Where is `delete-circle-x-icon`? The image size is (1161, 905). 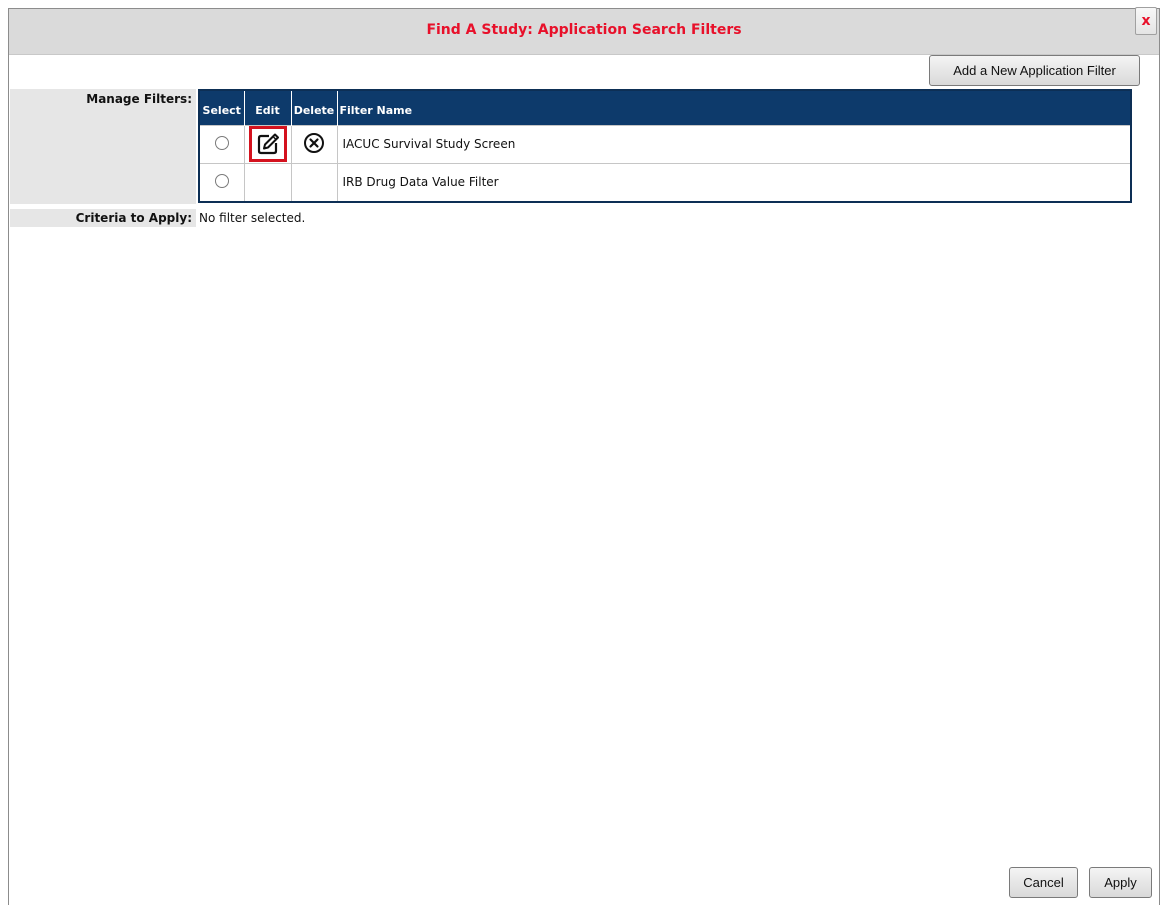 delete-circle-x-icon is located at coordinates (314, 142).